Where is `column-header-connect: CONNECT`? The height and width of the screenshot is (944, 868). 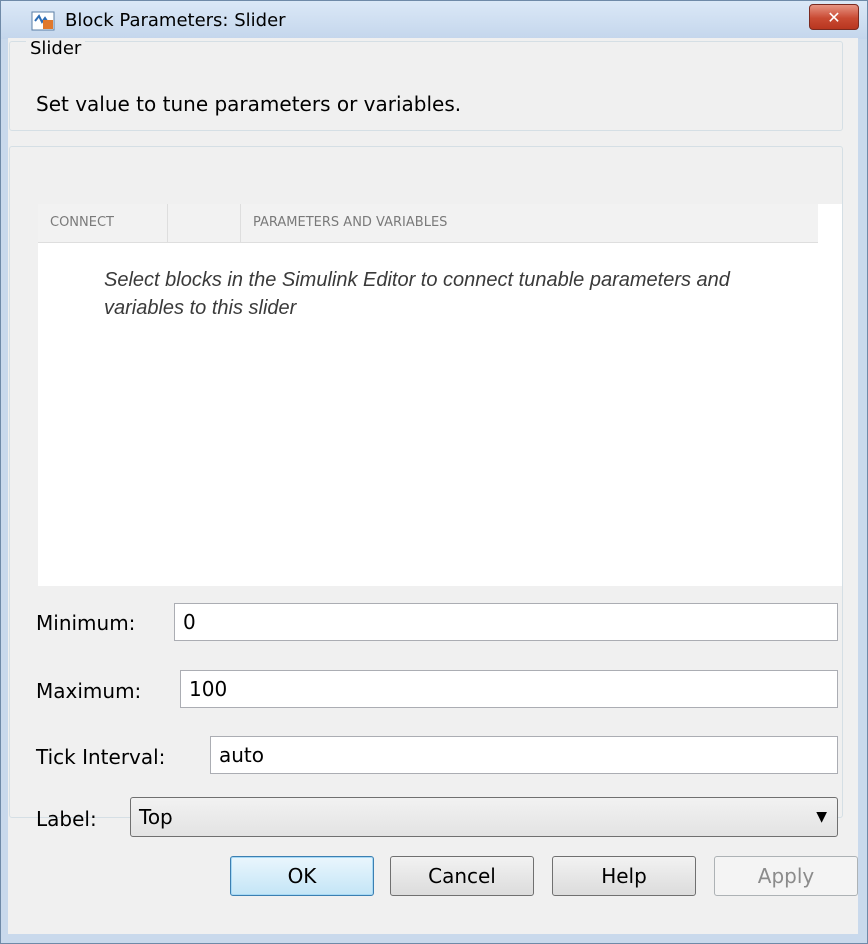
column-header-connect: CONNECT is located at coordinates (103, 223).